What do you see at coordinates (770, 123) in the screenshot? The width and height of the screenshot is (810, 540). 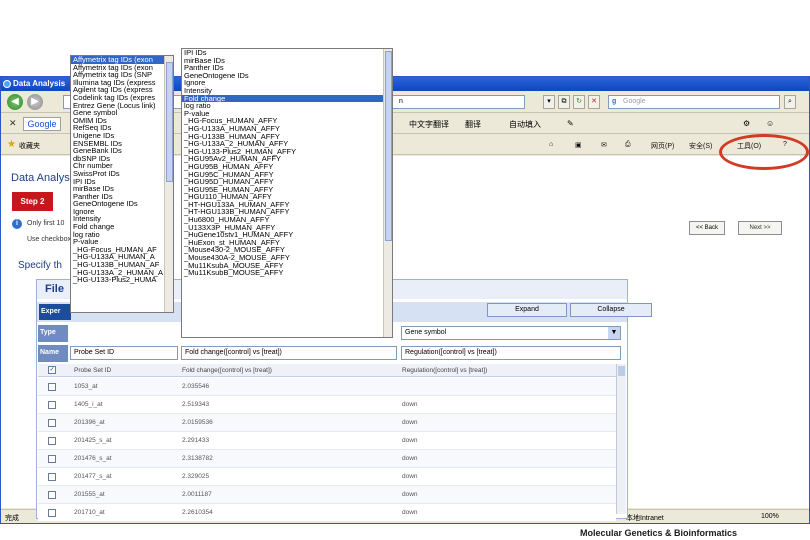 I see `user-icon: ☺` at bounding box center [770, 123].